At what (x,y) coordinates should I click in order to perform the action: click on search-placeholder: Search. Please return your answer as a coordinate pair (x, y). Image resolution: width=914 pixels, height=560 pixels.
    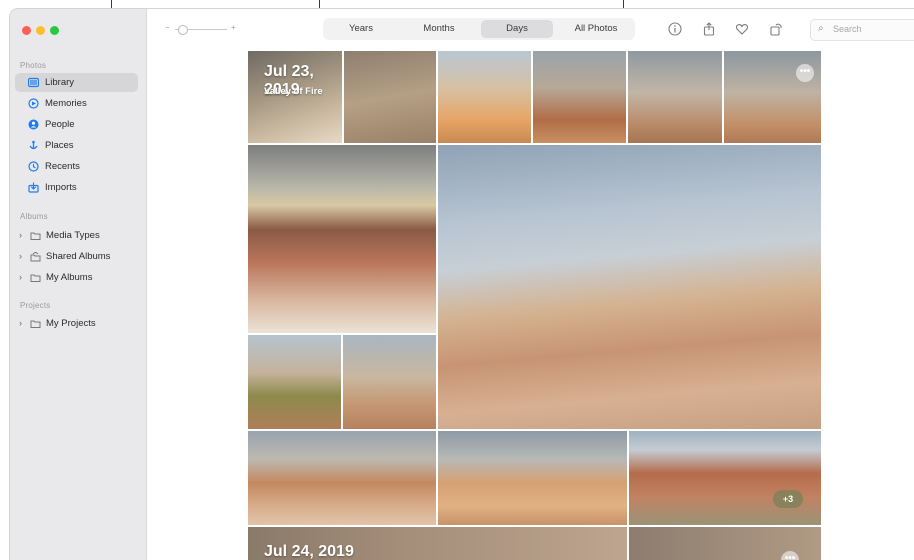
    Looking at the image, I should click on (847, 29).